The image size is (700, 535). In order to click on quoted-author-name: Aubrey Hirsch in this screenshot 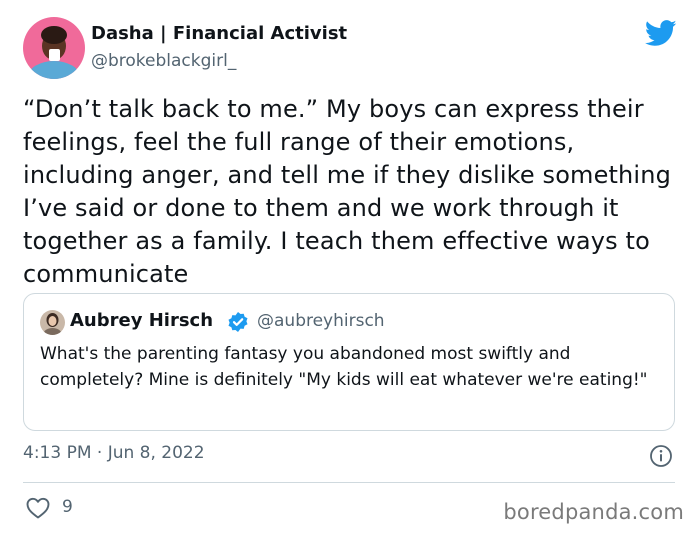, I will do `click(141, 320)`.